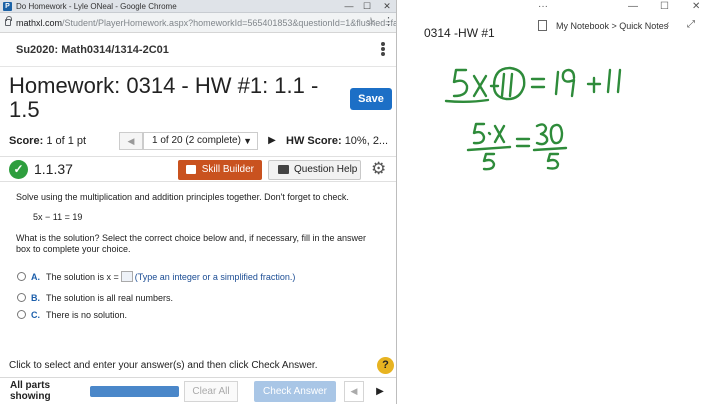 This screenshot has width=720, height=404. I want to click on mathxl-favicon-icon: P, so click(7, 6).